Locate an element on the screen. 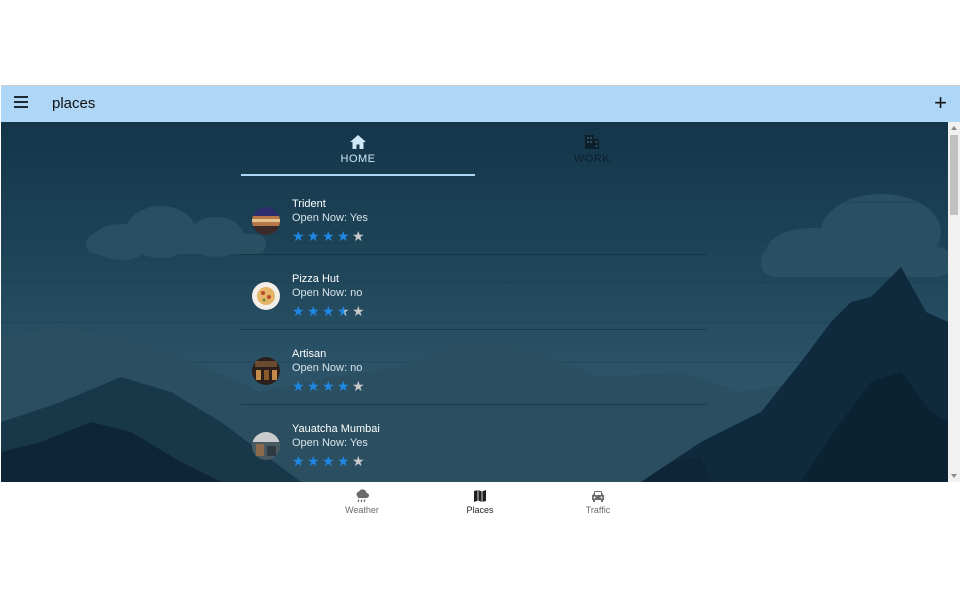  weather-cloud-icon is located at coordinates (362, 496).